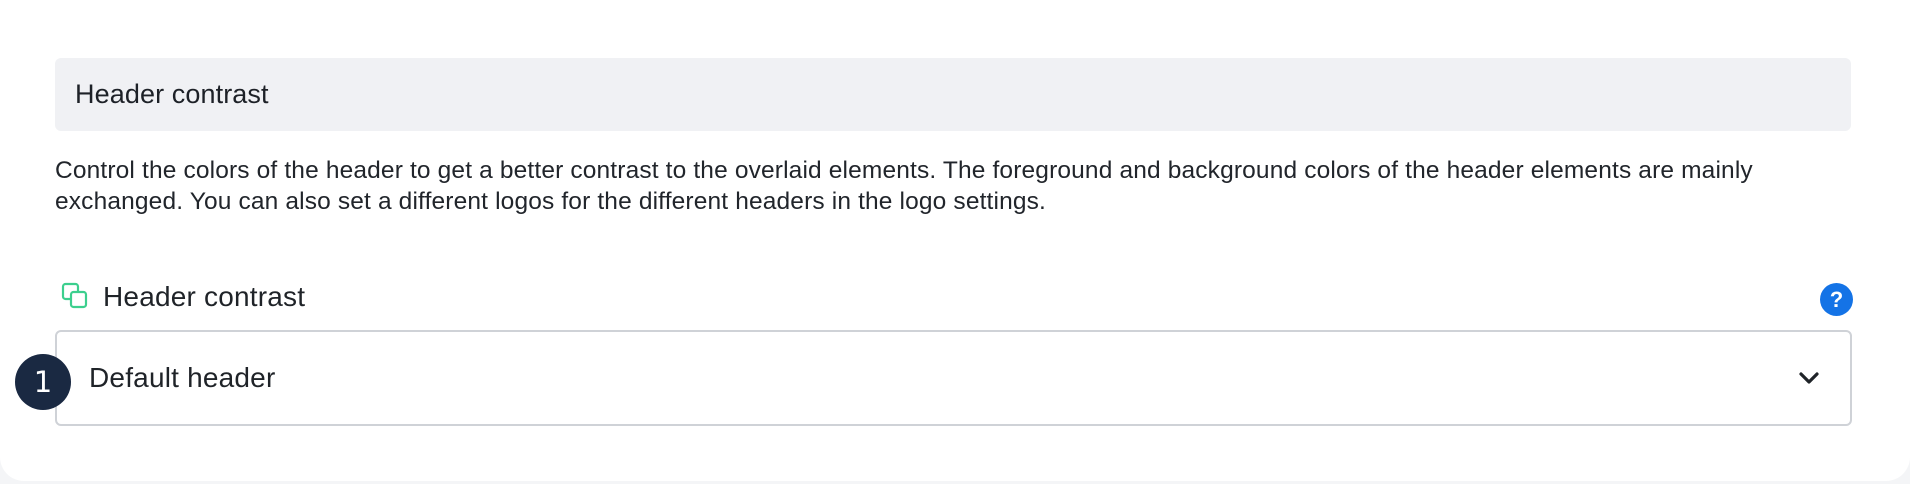  Describe the element at coordinates (43, 382) in the screenshot. I see `step-number-badge: 1` at that location.